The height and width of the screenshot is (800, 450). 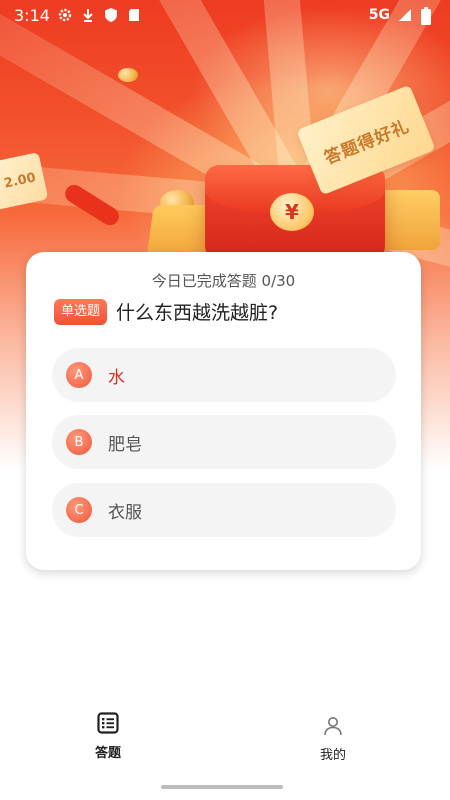 I want to click on home-indicator, so click(x=222, y=787).